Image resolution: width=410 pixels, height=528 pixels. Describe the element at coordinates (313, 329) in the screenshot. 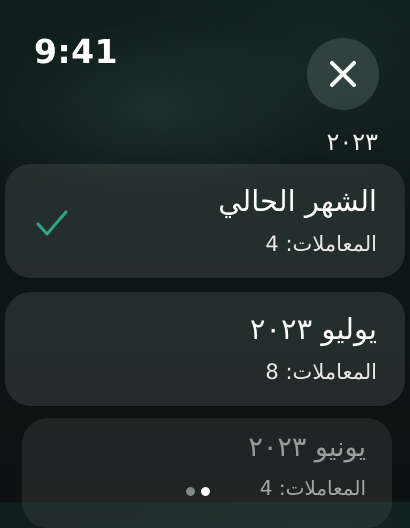

I see `month-title: يوليو ٢٠٢٣` at that location.